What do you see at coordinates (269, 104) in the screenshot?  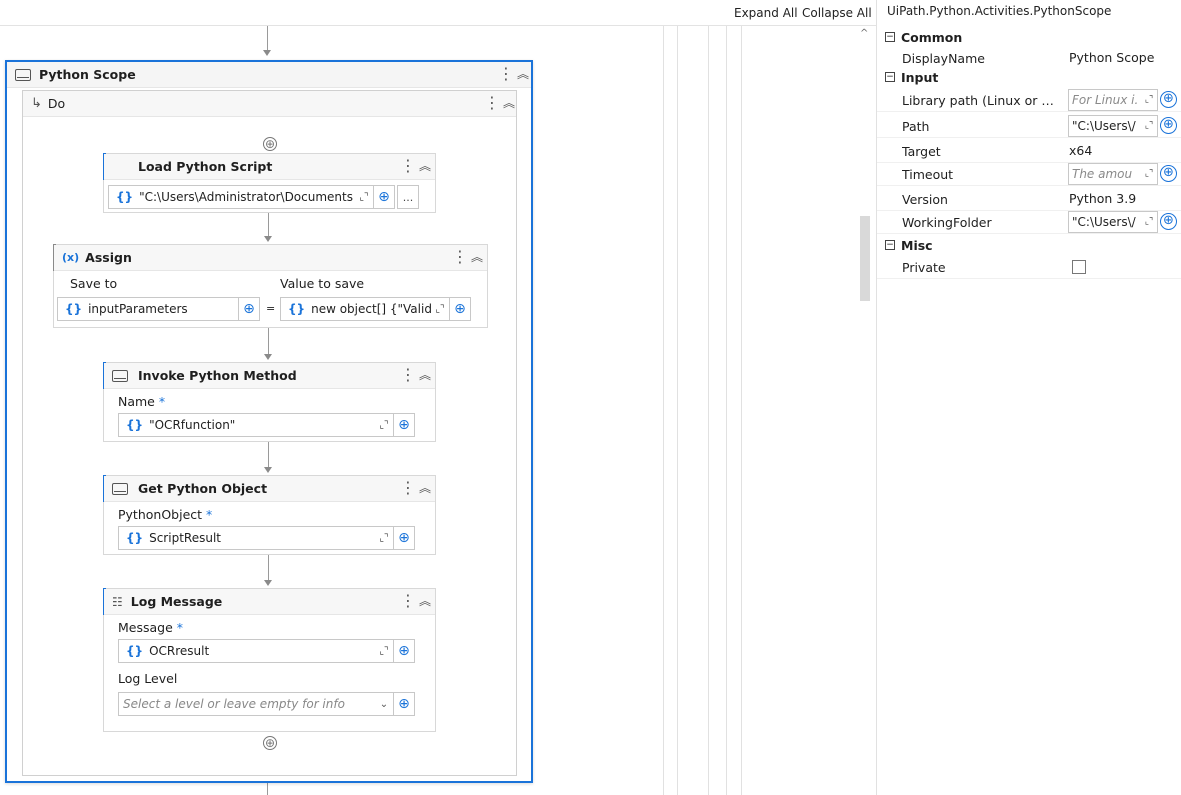 I see `do-header: ↳ Do` at bounding box center [269, 104].